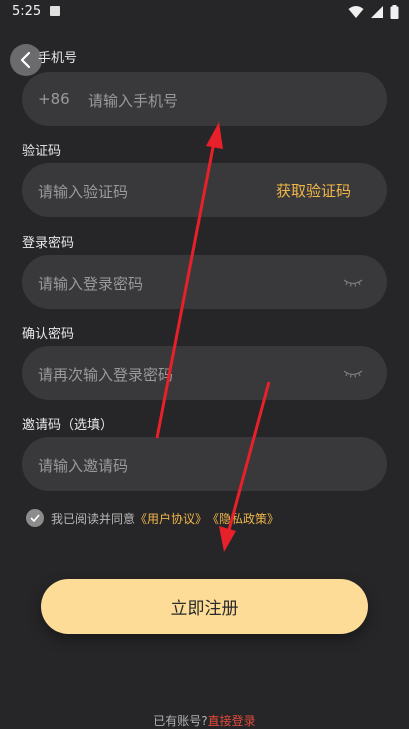 The height and width of the screenshot is (729, 409). What do you see at coordinates (133, 100) in the screenshot?
I see `phone-input: 请输入手机号` at bounding box center [133, 100].